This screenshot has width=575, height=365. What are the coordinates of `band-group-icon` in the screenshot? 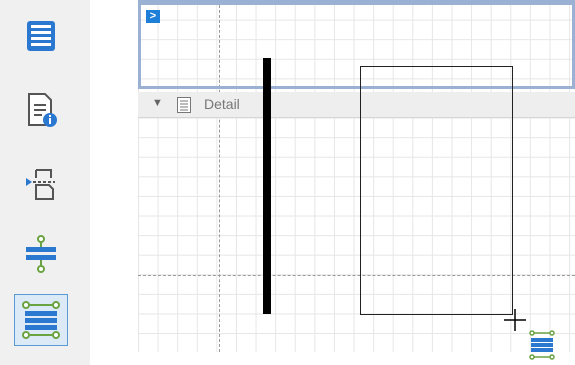 It's located at (41, 320).